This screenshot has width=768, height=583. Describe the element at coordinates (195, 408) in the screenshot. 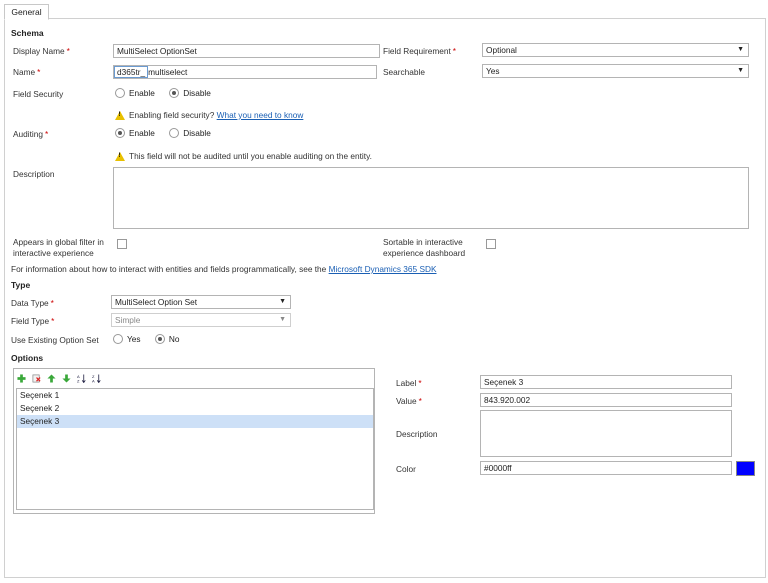

I see `option-item-2: Seçenek 2` at that location.